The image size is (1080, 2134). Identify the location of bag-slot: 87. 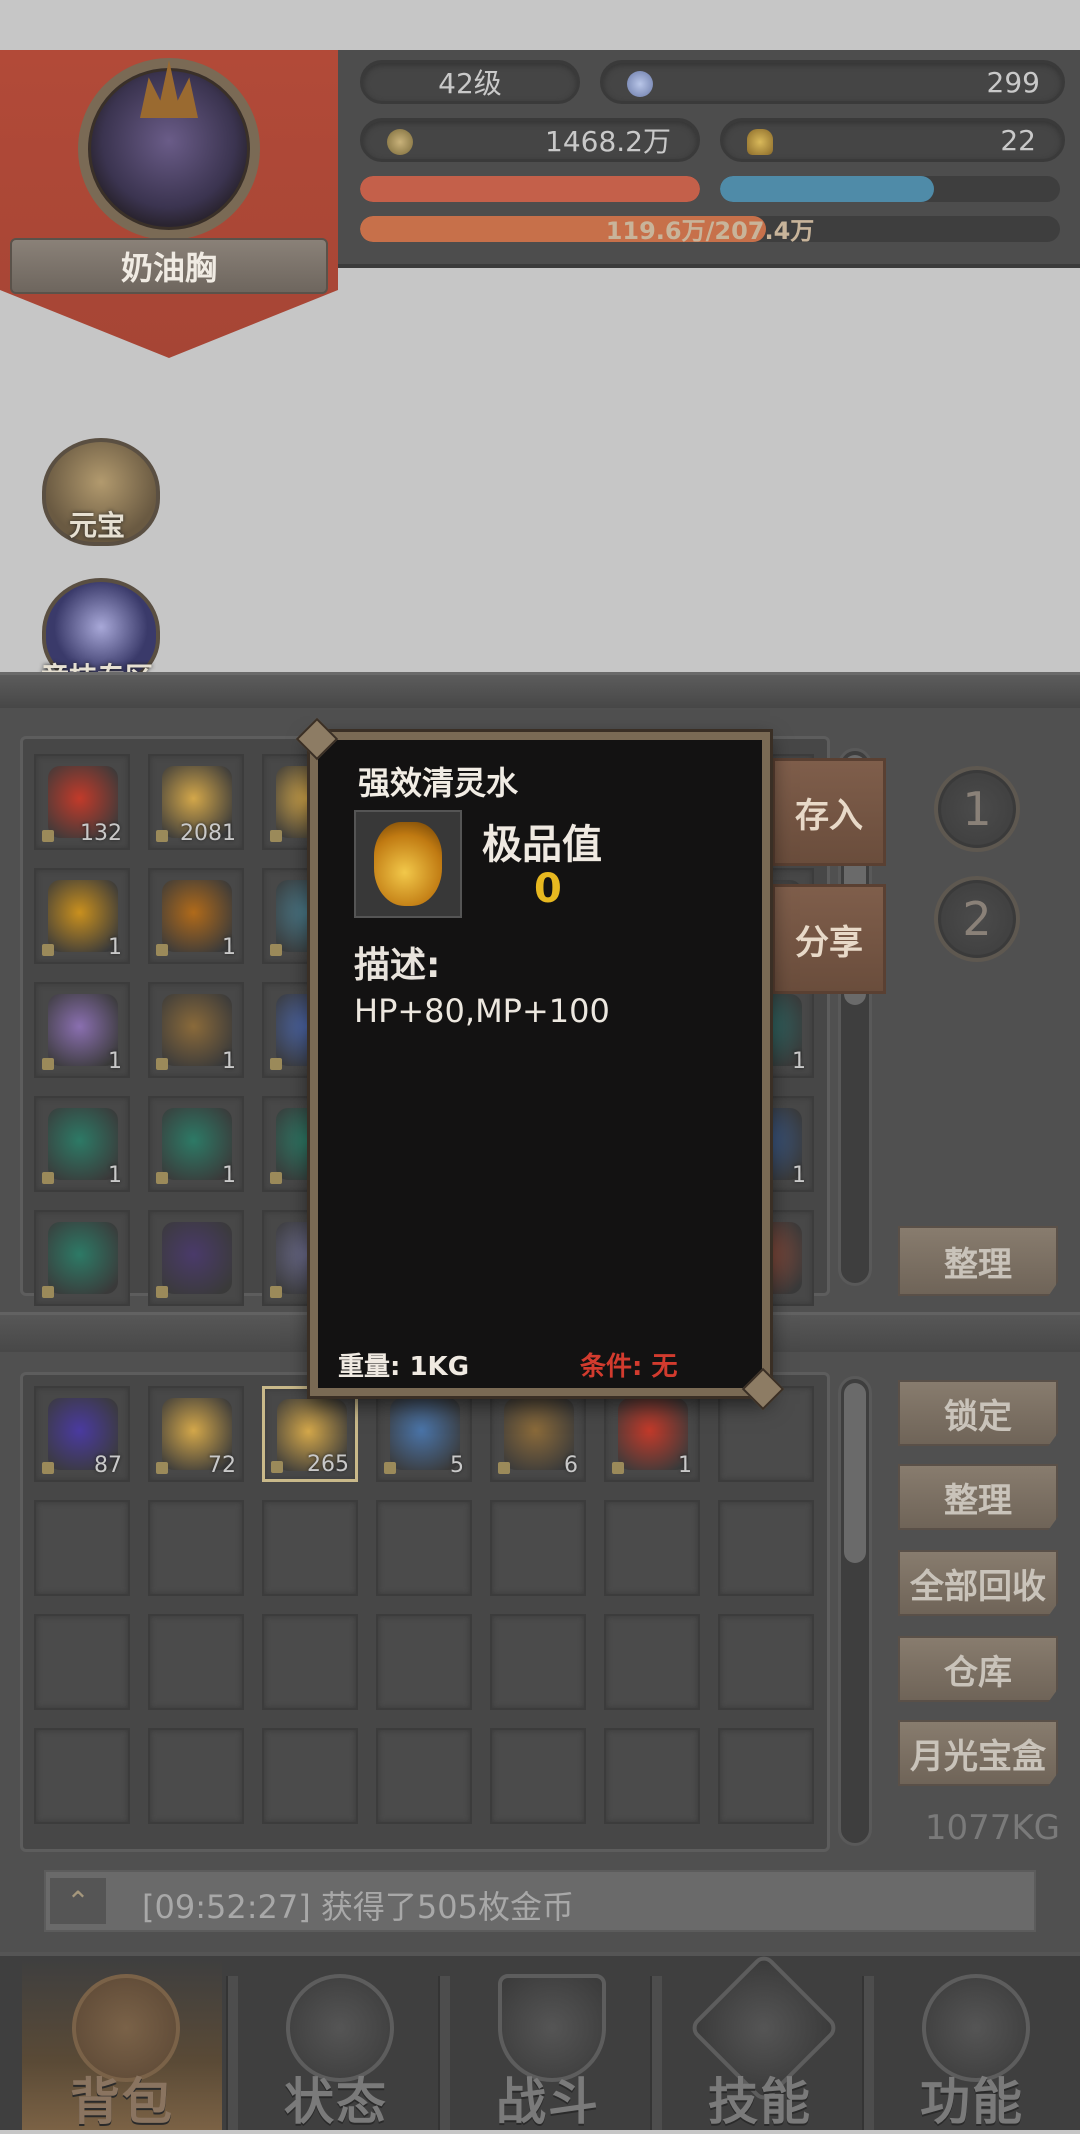
(82, 1434).